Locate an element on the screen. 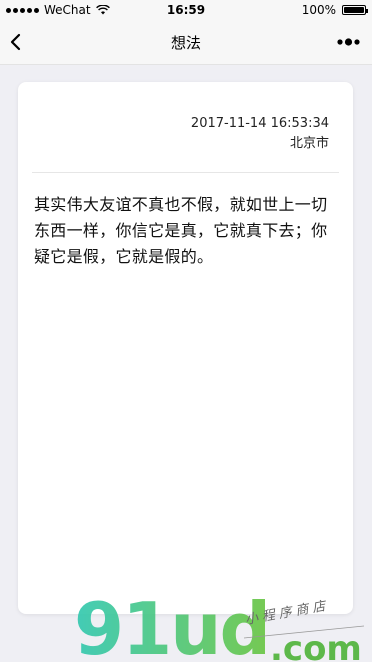 The height and width of the screenshot is (662, 372). watermark-logo: 91ud 小程序商店 .com is located at coordinates (219, 624).